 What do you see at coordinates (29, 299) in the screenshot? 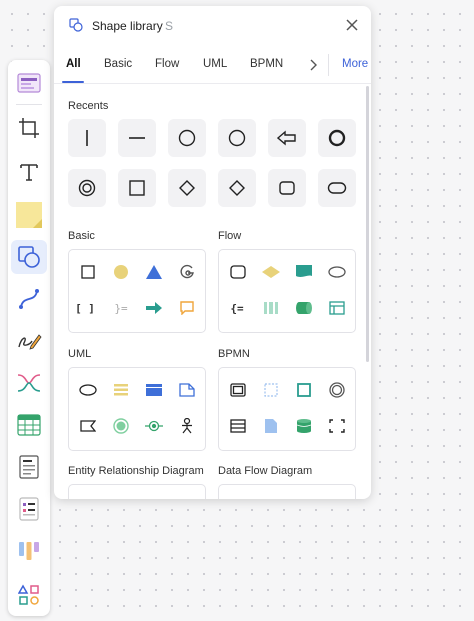
I see `connector-icon` at bounding box center [29, 299].